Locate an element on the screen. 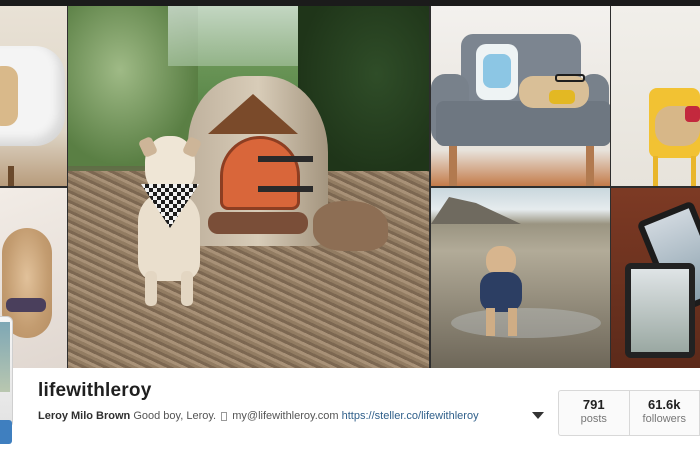  followers-stat: 61.6k followers is located at coordinates (665, 413).